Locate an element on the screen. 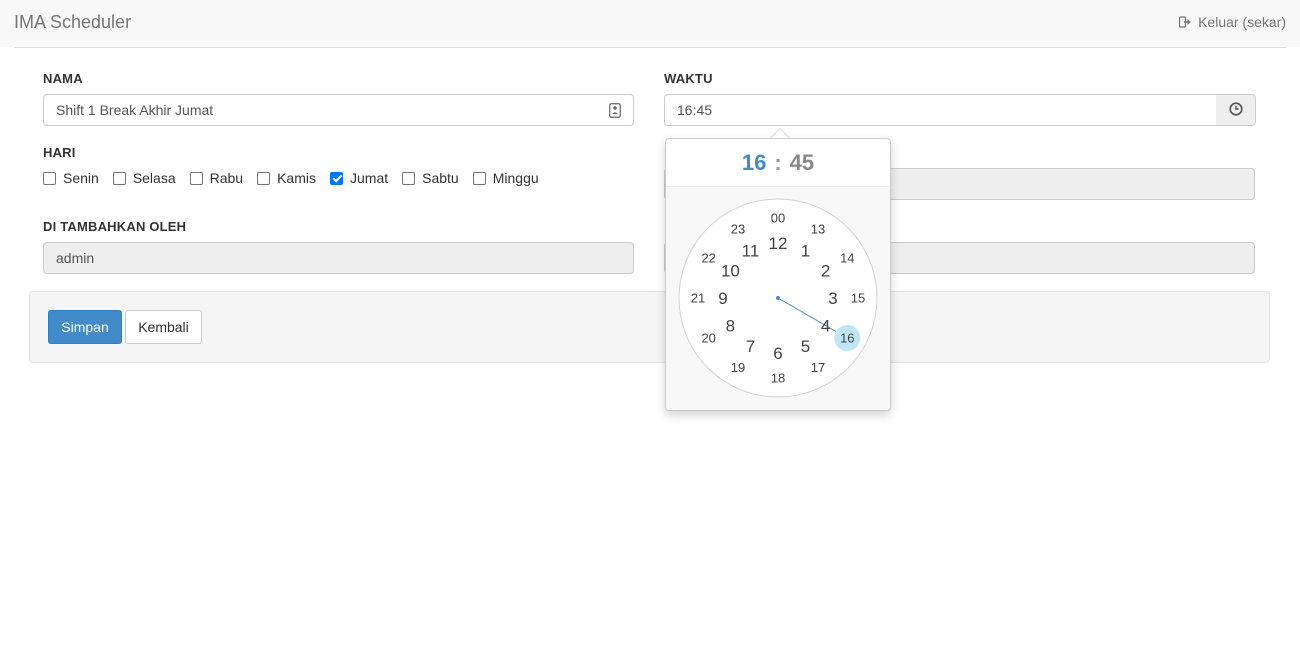 The height and width of the screenshot is (661, 1300). day-jumat: Jumat is located at coordinates (359, 178).